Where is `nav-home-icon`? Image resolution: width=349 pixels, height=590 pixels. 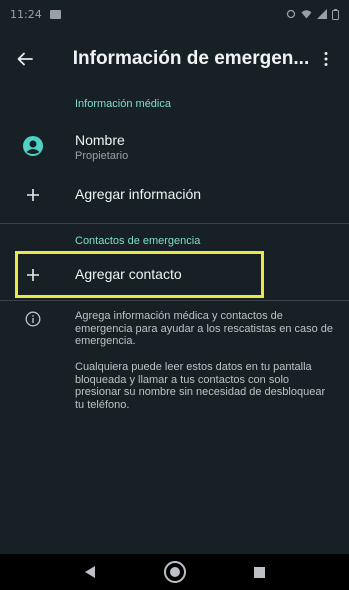 nav-home-icon is located at coordinates (175, 572).